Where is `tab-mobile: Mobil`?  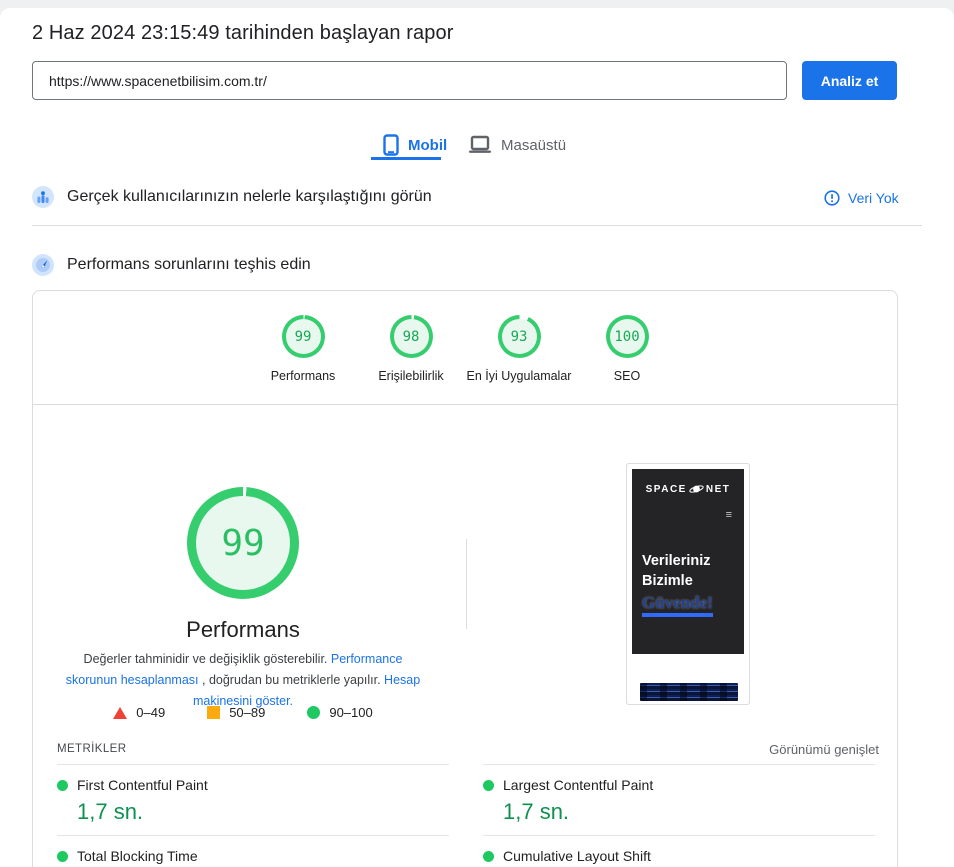 tab-mobile: Mobil is located at coordinates (415, 145).